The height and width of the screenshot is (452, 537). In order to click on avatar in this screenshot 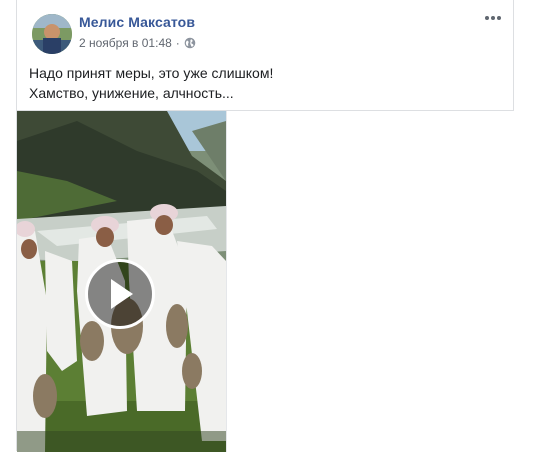, I will do `click(52, 34)`.